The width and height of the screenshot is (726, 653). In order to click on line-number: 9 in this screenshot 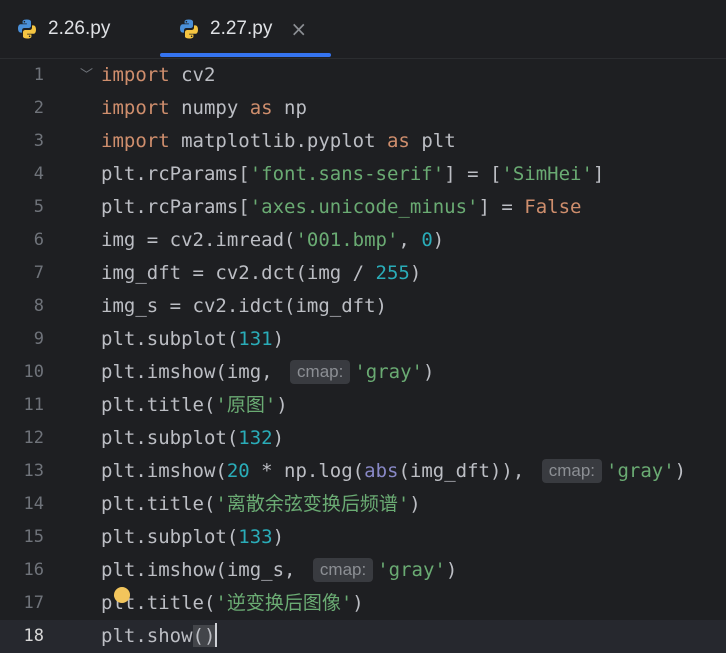, I will do `click(38, 339)`.